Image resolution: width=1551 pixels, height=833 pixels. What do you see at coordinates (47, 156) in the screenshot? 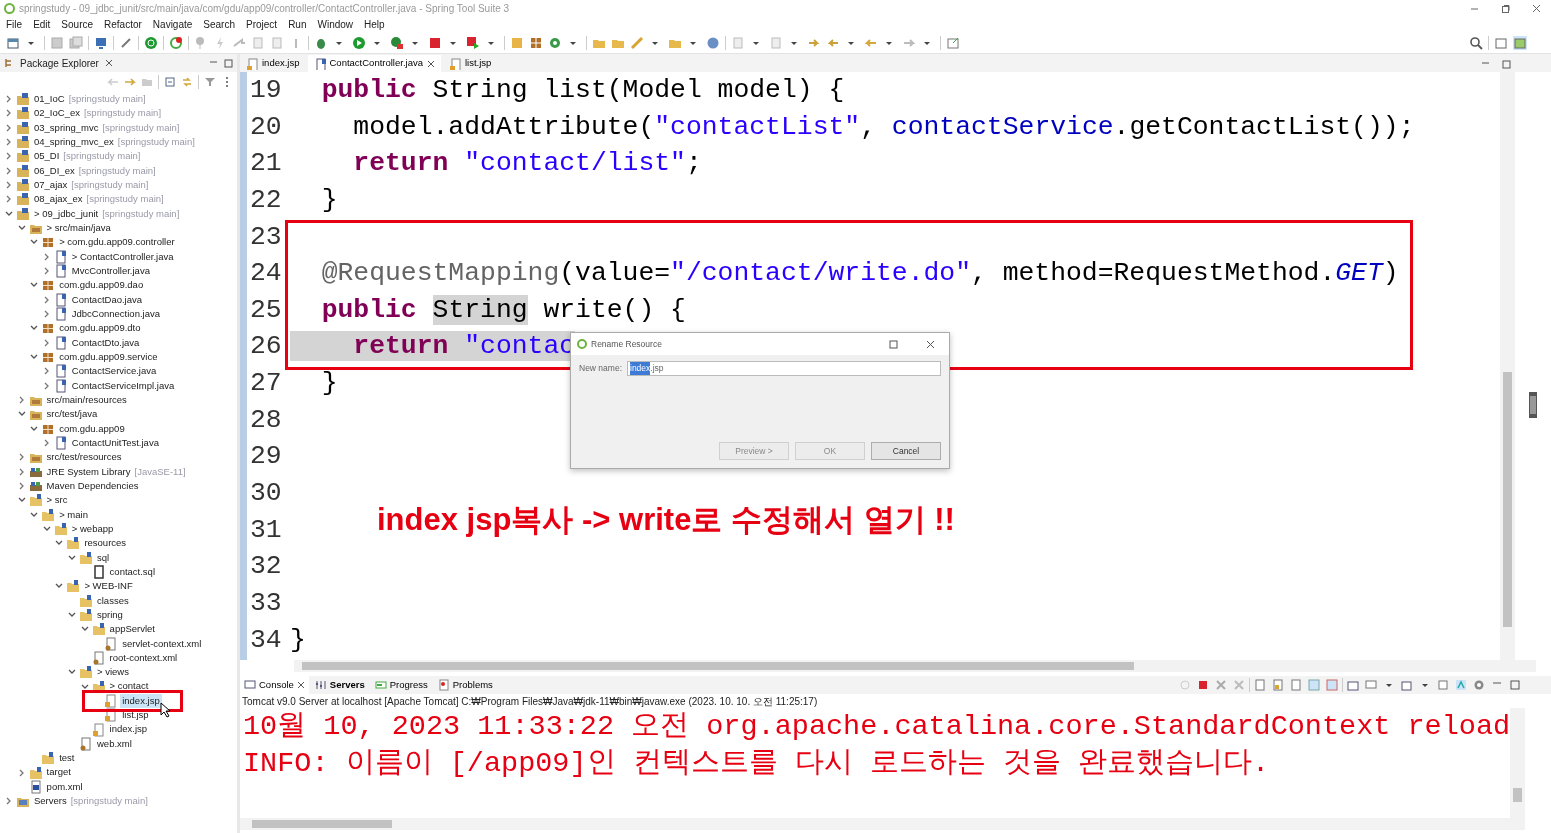
I see `tree-item: 05_DI` at bounding box center [47, 156].